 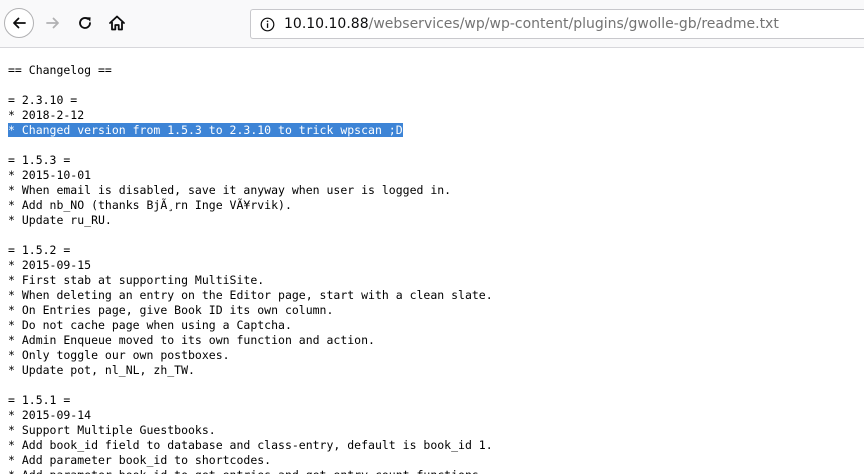 I want to click on text-line: * 2018-2-12, so click(x=436, y=115).